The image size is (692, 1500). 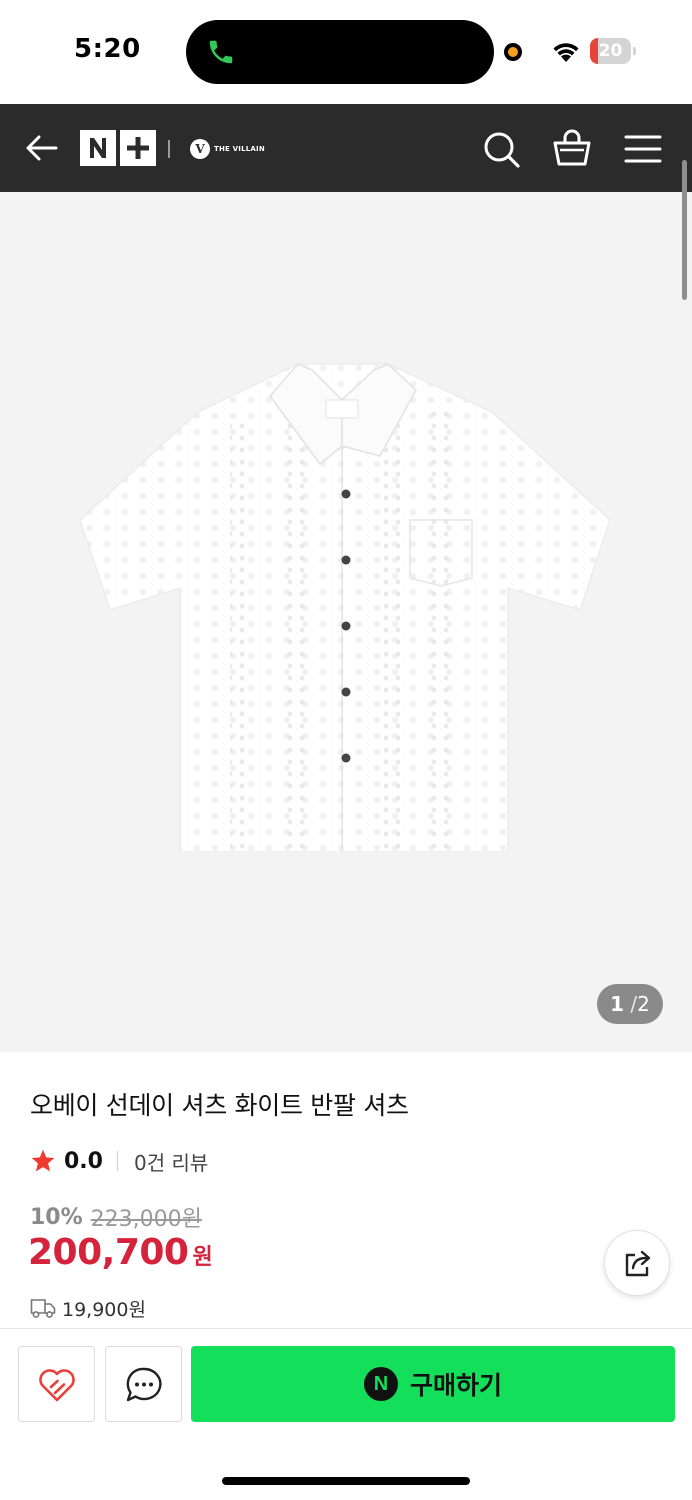 What do you see at coordinates (108, 1252) in the screenshot?
I see `sale-price: 200,700` at bounding box center [108, 1252].